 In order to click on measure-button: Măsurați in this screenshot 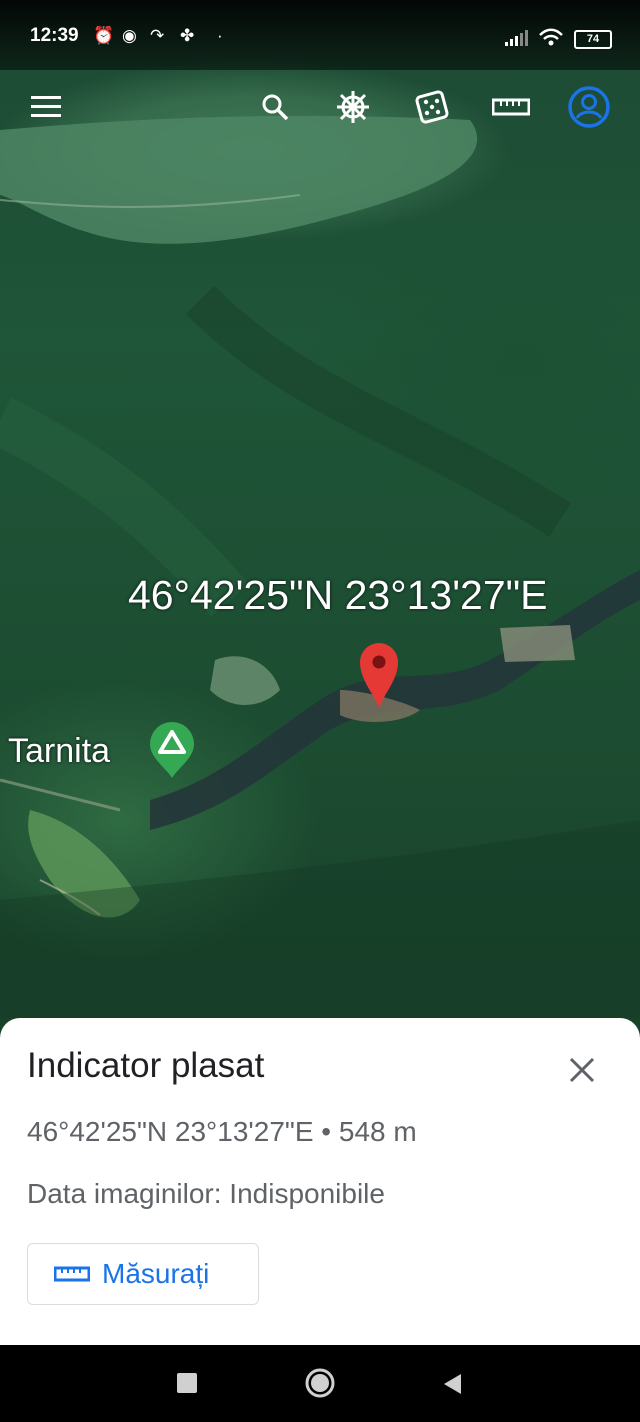, I will do `click(143, 1274)`.